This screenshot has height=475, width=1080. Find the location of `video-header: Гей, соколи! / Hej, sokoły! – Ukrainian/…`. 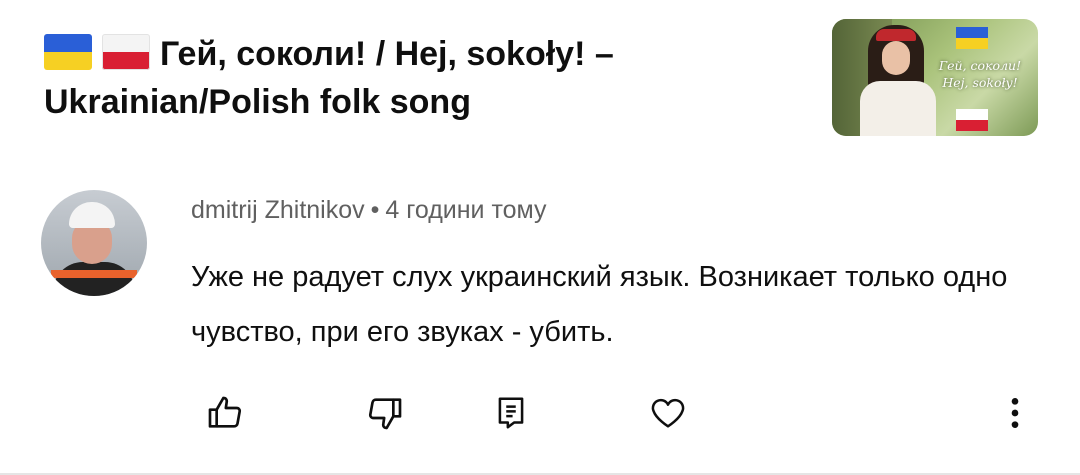

video-header: Гей, соколи! / Hej, sokoły! – Ukrainian/… is located at coordinates (404, 78).